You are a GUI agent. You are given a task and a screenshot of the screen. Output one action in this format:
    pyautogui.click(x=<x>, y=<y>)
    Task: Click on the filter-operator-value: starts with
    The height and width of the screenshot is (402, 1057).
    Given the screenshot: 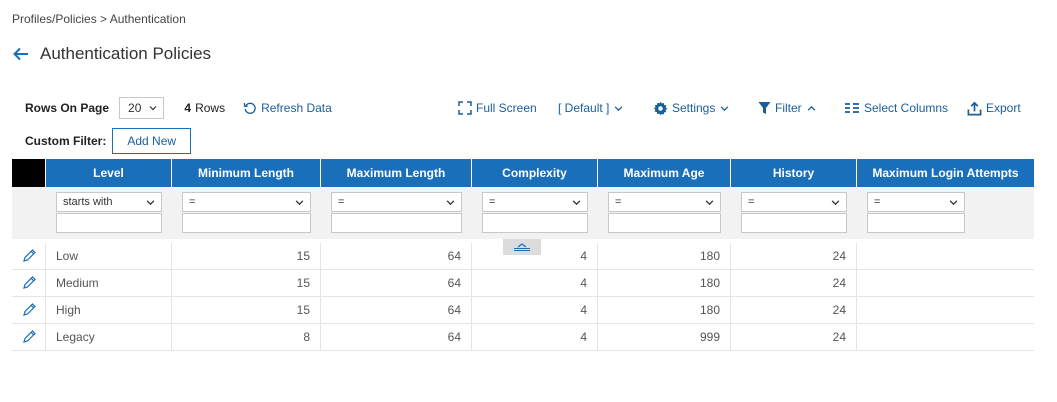 What is the action you would take?
    pyautogui.click(x=88, y=202)
    